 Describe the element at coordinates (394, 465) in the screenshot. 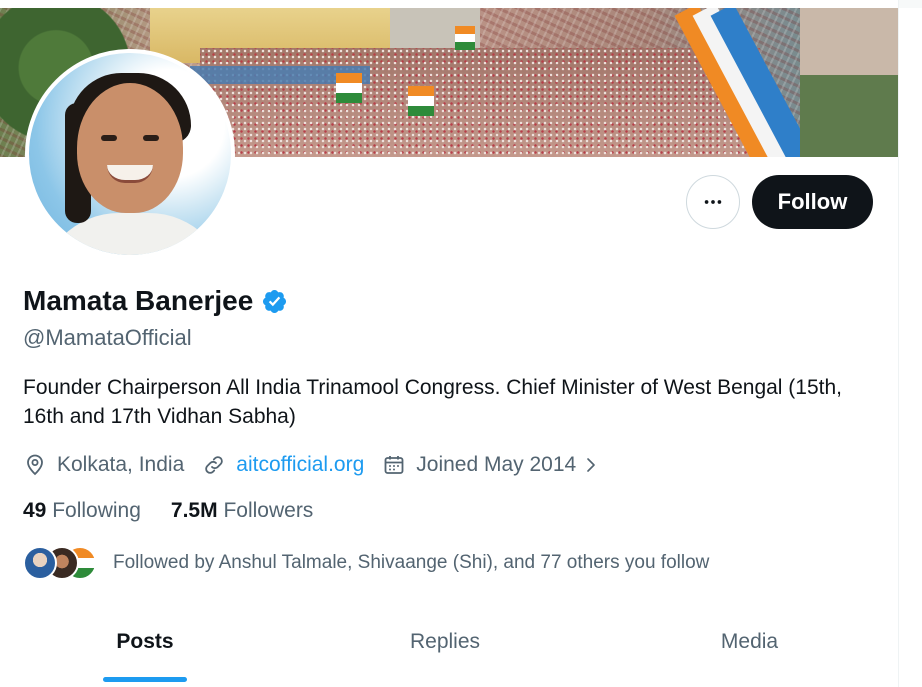

I see `calendar-icon` at that location.